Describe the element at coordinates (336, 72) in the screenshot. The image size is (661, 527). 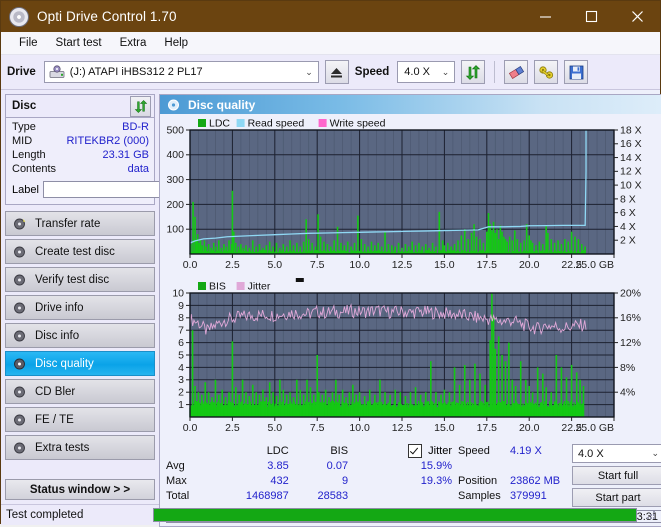
I see `eject-button` at that location.